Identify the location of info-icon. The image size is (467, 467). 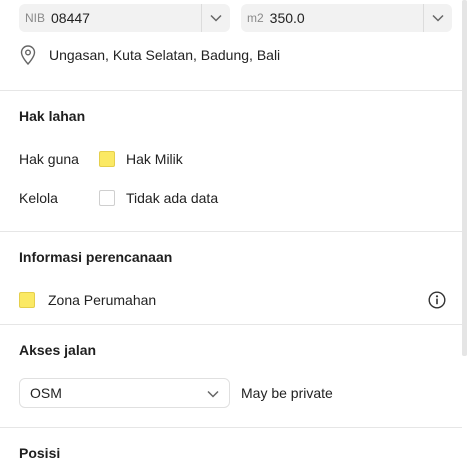
(437, 300).